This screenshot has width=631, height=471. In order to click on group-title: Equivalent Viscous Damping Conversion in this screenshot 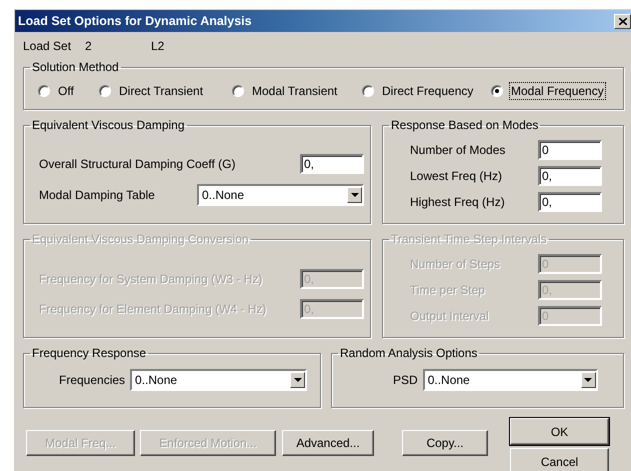, I will do `click(140, 239)`.